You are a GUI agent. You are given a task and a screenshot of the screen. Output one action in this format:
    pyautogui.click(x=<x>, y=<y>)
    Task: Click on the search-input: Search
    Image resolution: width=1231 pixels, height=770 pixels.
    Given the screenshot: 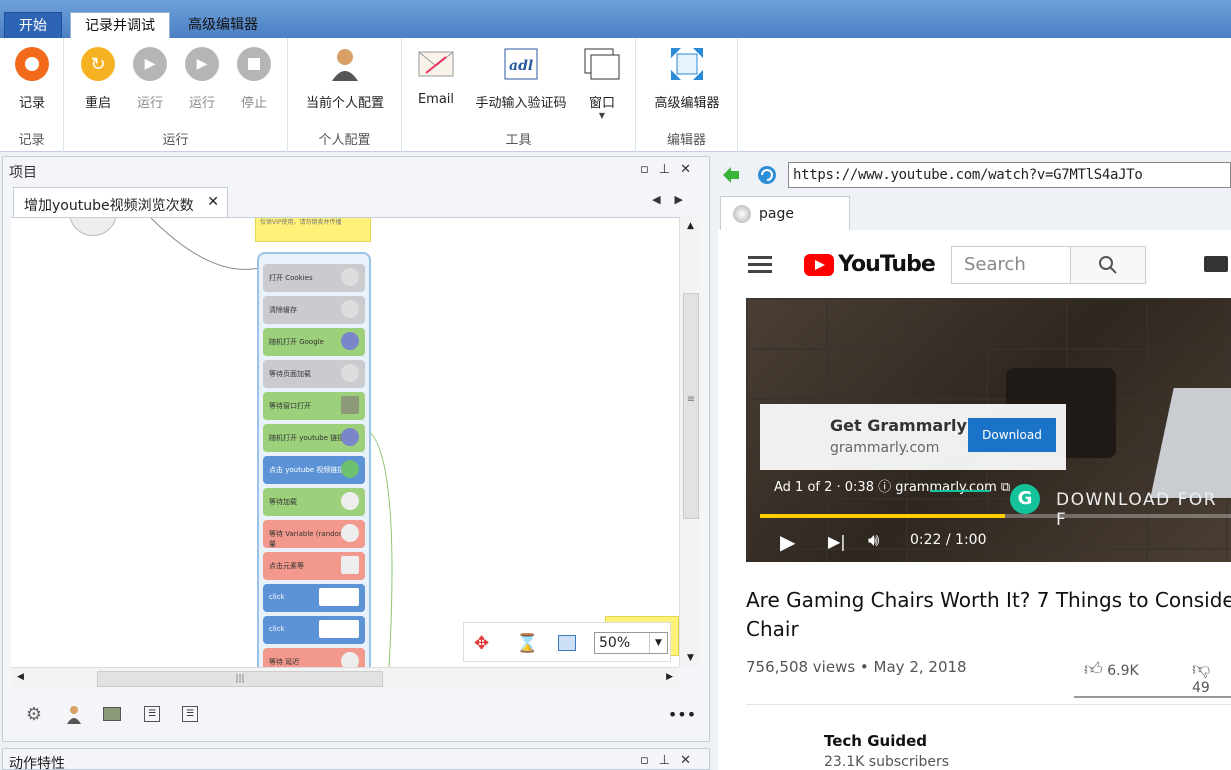 What is the action you would take?
    pyautogui.click(x=1011, y=265)
    